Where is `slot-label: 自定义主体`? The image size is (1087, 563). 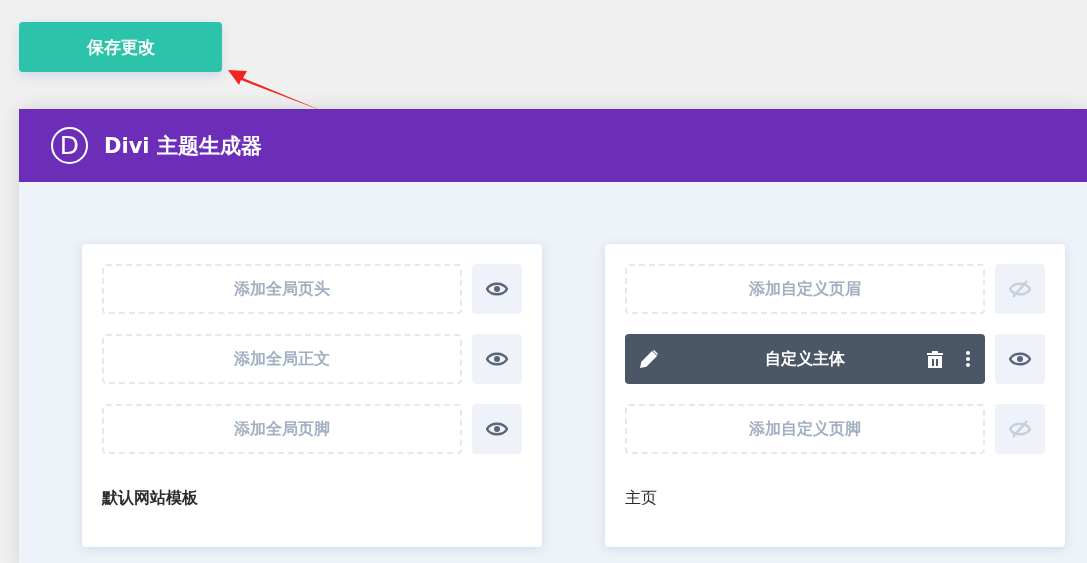
slot-label: 自定义主体 is located at coordinates (805, 359).